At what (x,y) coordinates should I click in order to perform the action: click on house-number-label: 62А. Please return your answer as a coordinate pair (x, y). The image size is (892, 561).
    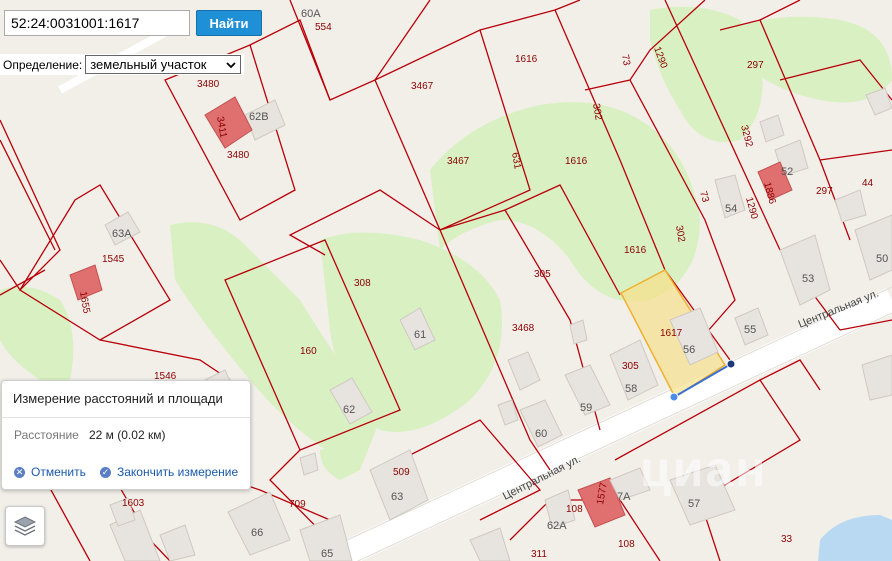
    Looking at the image, I should click on (557, 526).